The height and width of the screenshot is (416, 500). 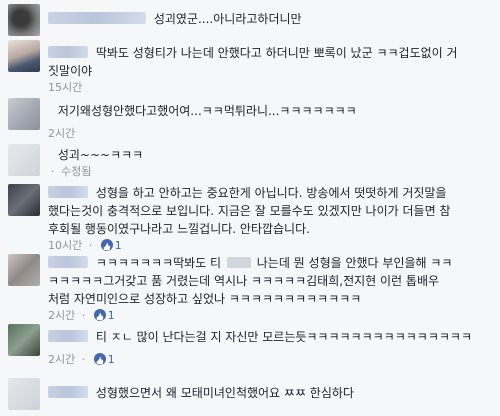 I want to click on comment-timestamp: 15시간, so click(x=65, y=87).